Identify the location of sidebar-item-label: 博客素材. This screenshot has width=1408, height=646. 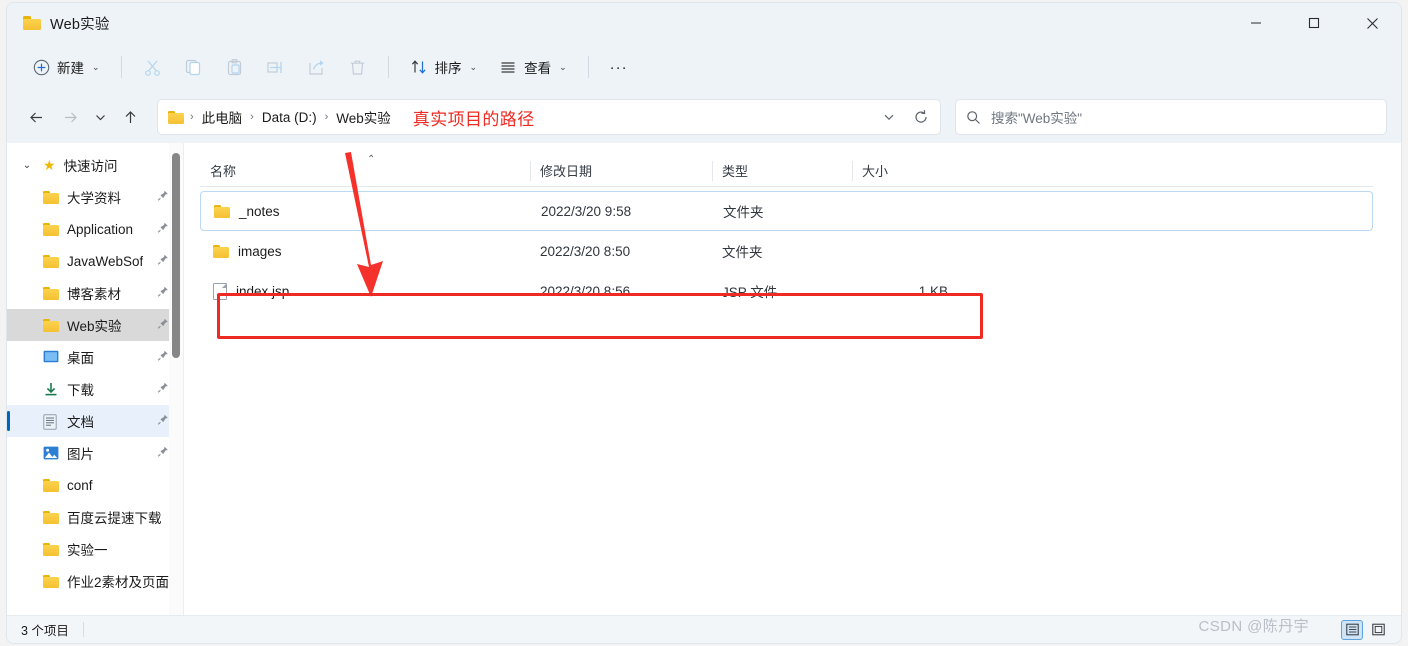
(94, 294).